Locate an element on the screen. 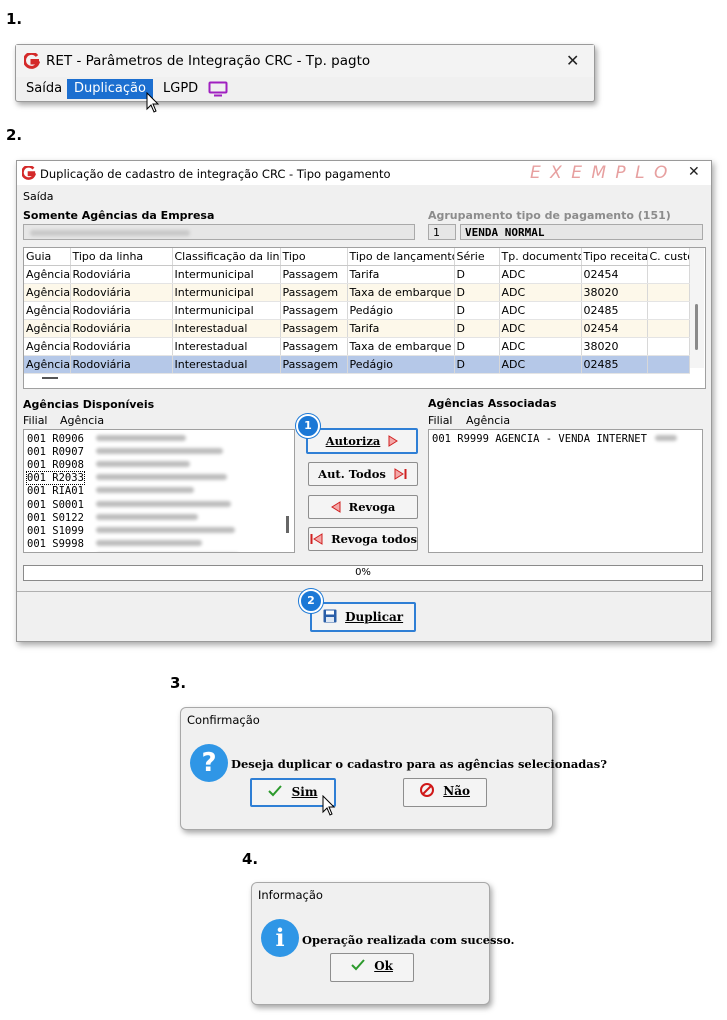 The image size is (727, 1020). table-cell: Taxa de embarque is located at coordinates (401, 292).